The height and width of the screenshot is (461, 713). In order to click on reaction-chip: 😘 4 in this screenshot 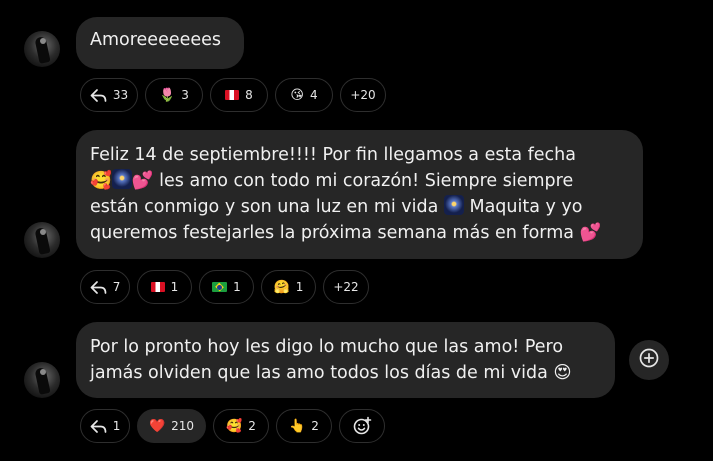, I will do `click(304, 95)`.